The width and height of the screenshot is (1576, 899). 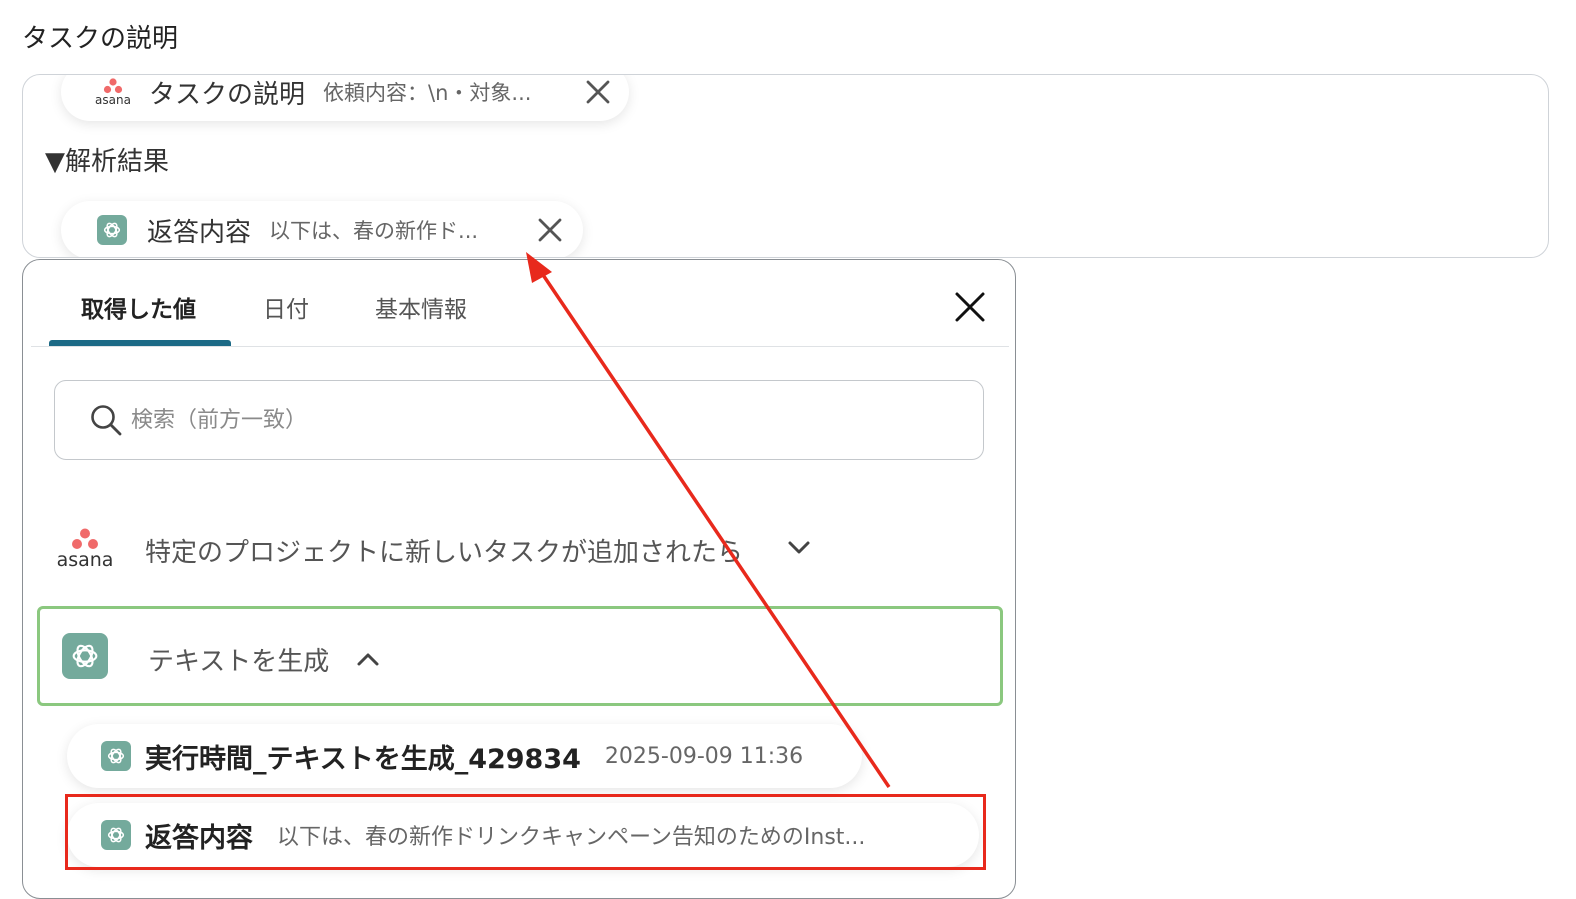 I want to click on highlight-box, so click(x=525, y=832).